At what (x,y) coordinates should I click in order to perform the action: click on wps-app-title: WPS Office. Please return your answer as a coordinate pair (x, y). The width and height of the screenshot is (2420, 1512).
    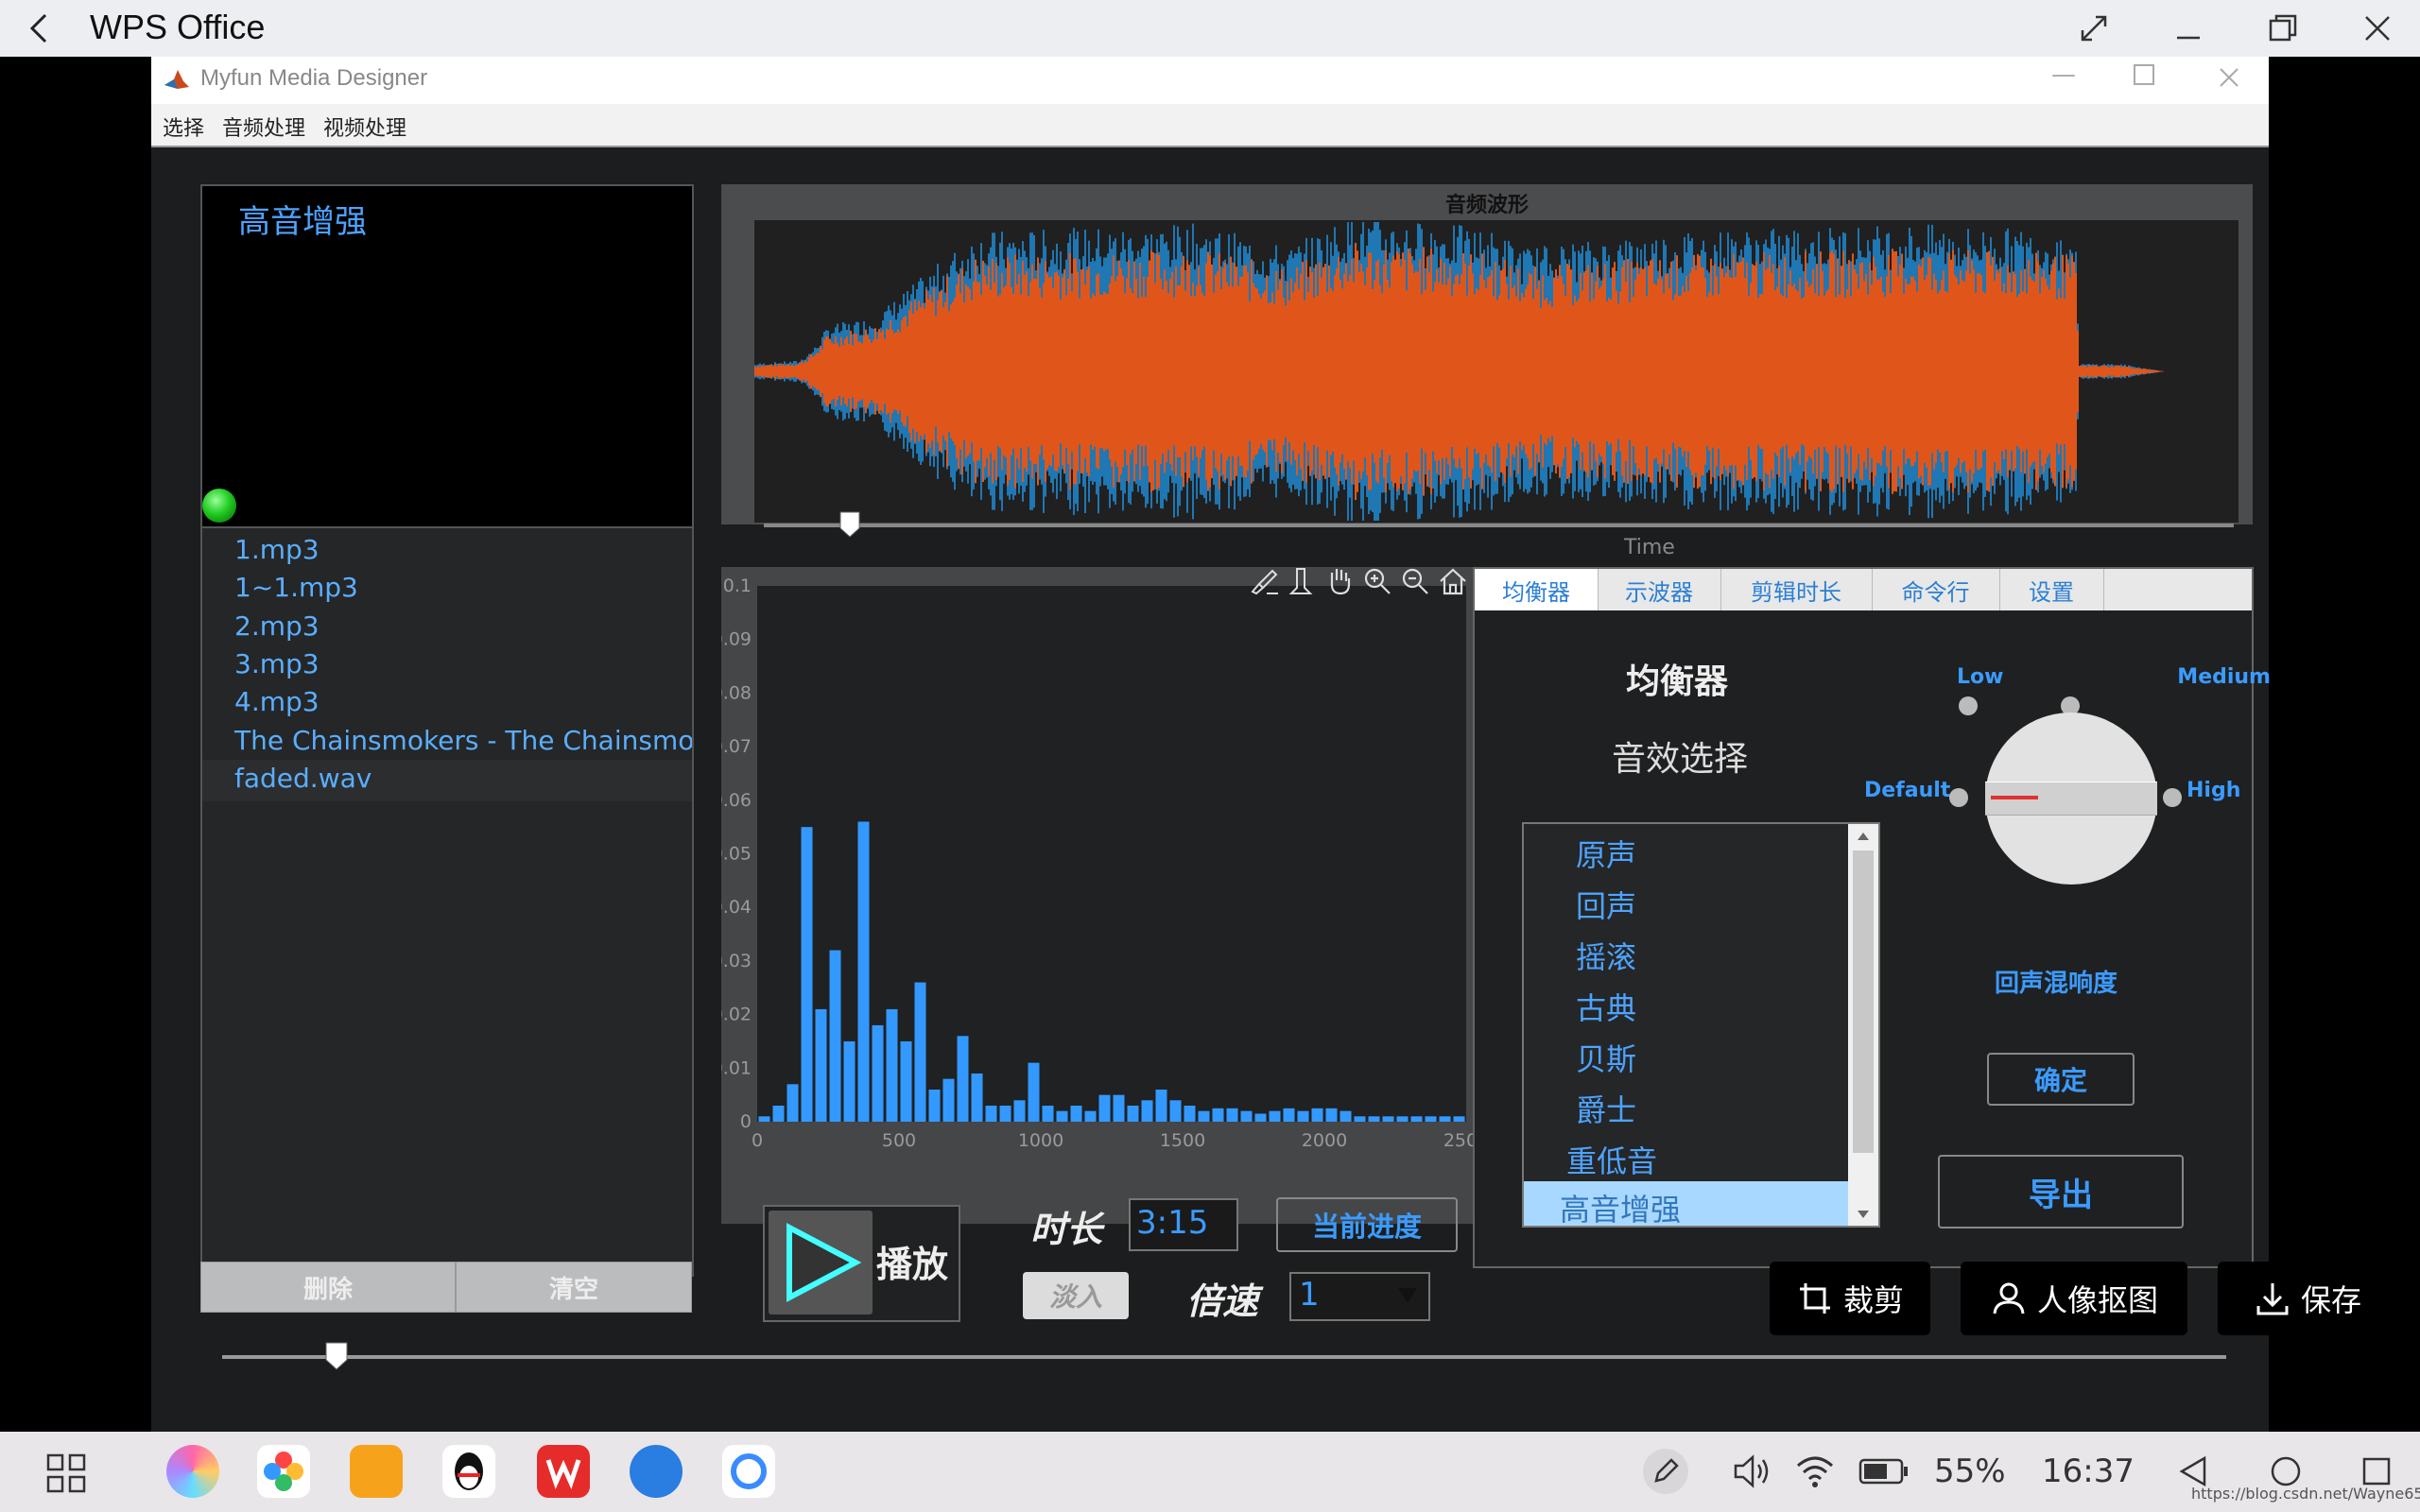
    Looking at the image, I should click on (178, 27).